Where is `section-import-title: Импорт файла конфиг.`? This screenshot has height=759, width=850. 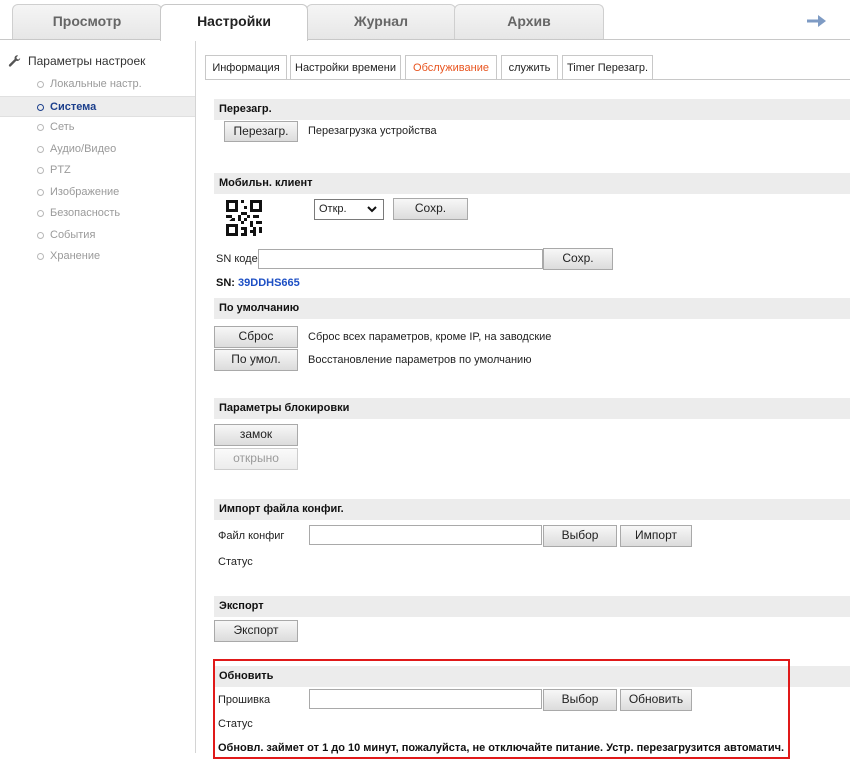 section-import-title: Импорт файла конфиг. is located at coordinates (532, 509).